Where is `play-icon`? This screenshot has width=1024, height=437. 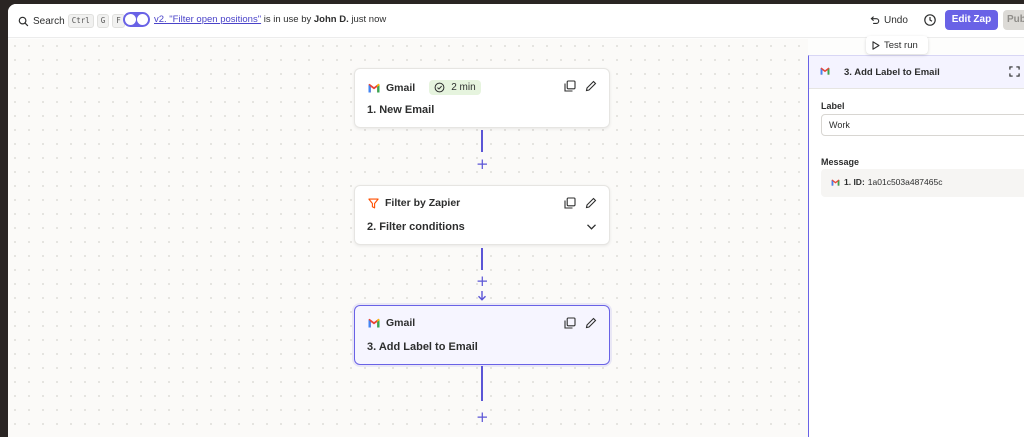
play-icon is located at coordinates (876, 45).